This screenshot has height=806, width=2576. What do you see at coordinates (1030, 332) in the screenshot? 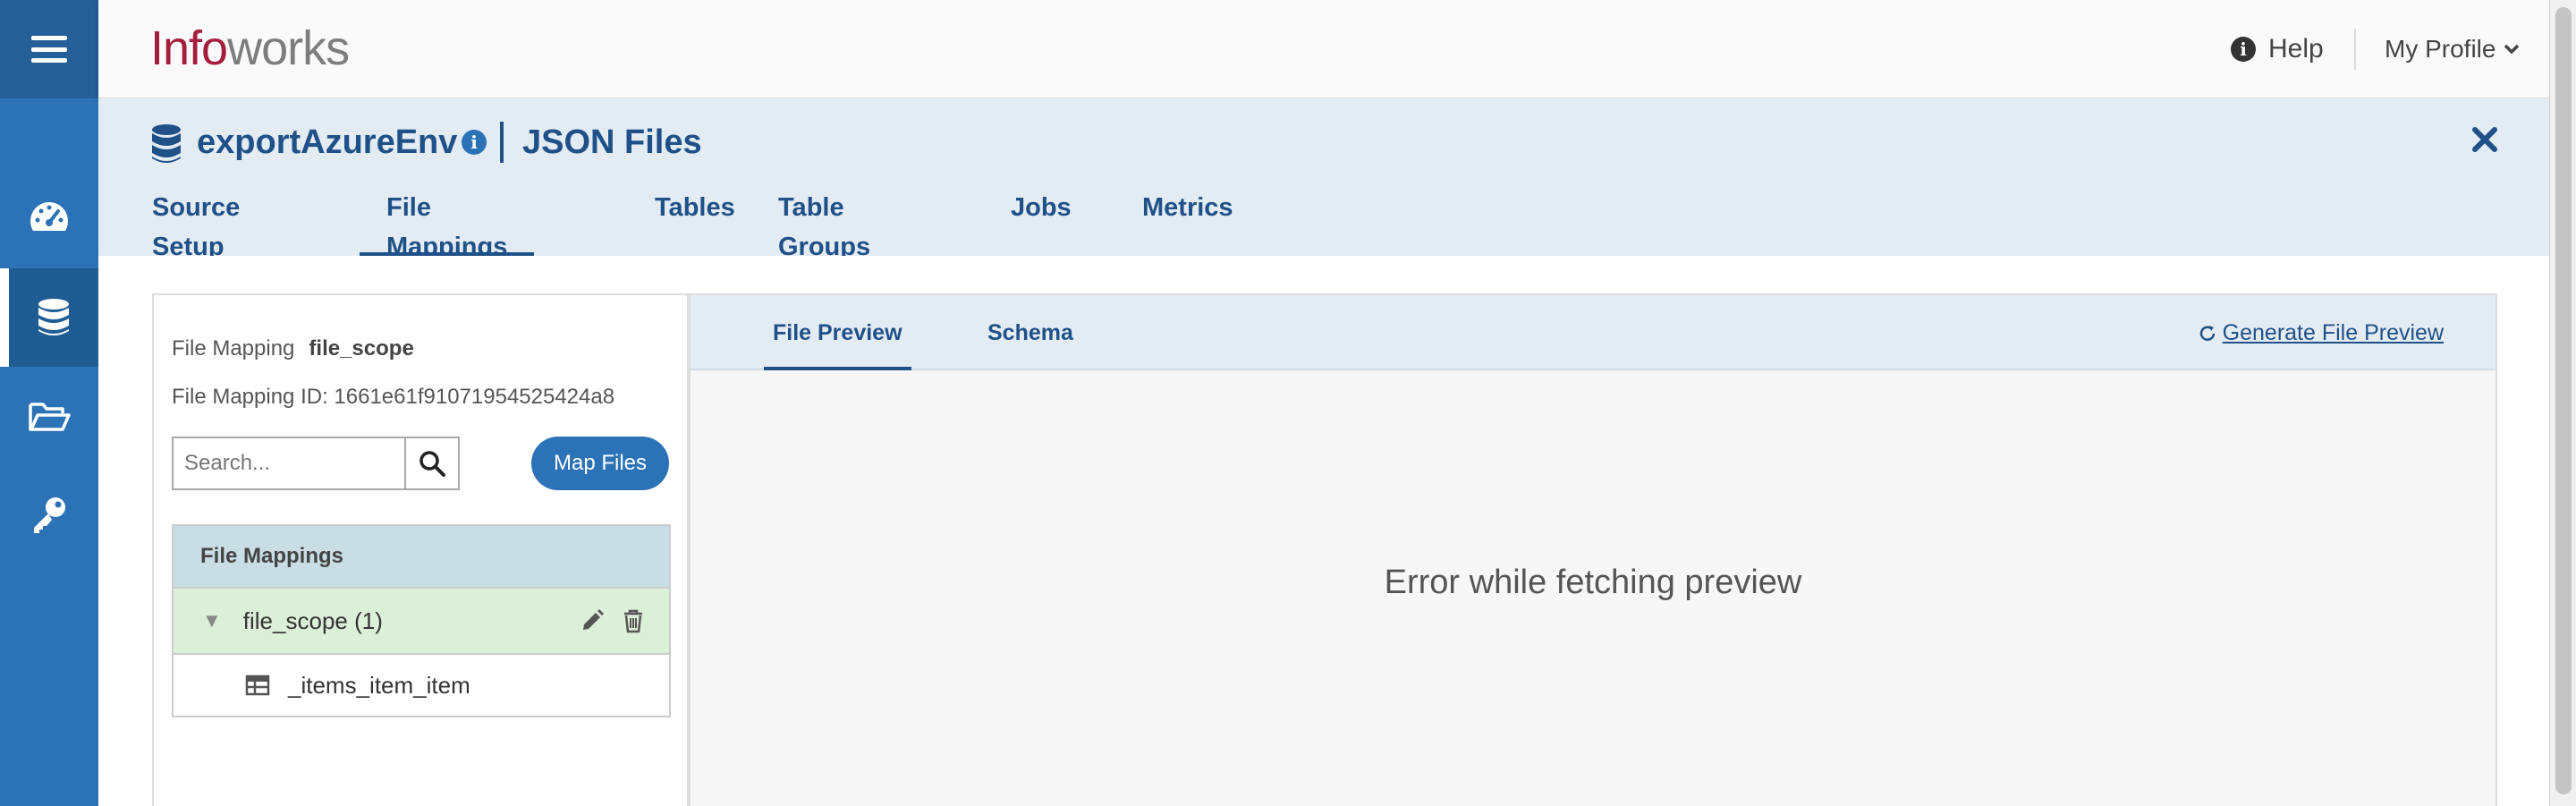
I see `tab-schema: Schema` at bounding box center [1030, 332].